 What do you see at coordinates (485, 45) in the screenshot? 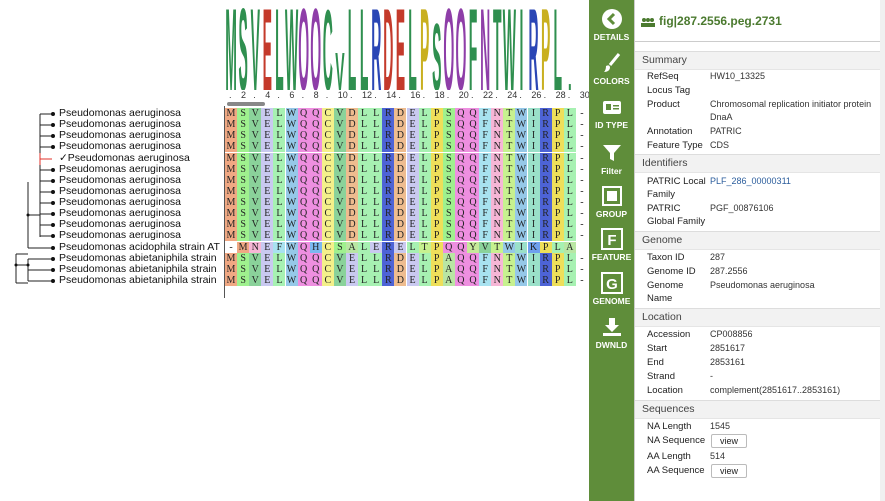
I see `logo-letter: N` at bounding box center [485, 45].